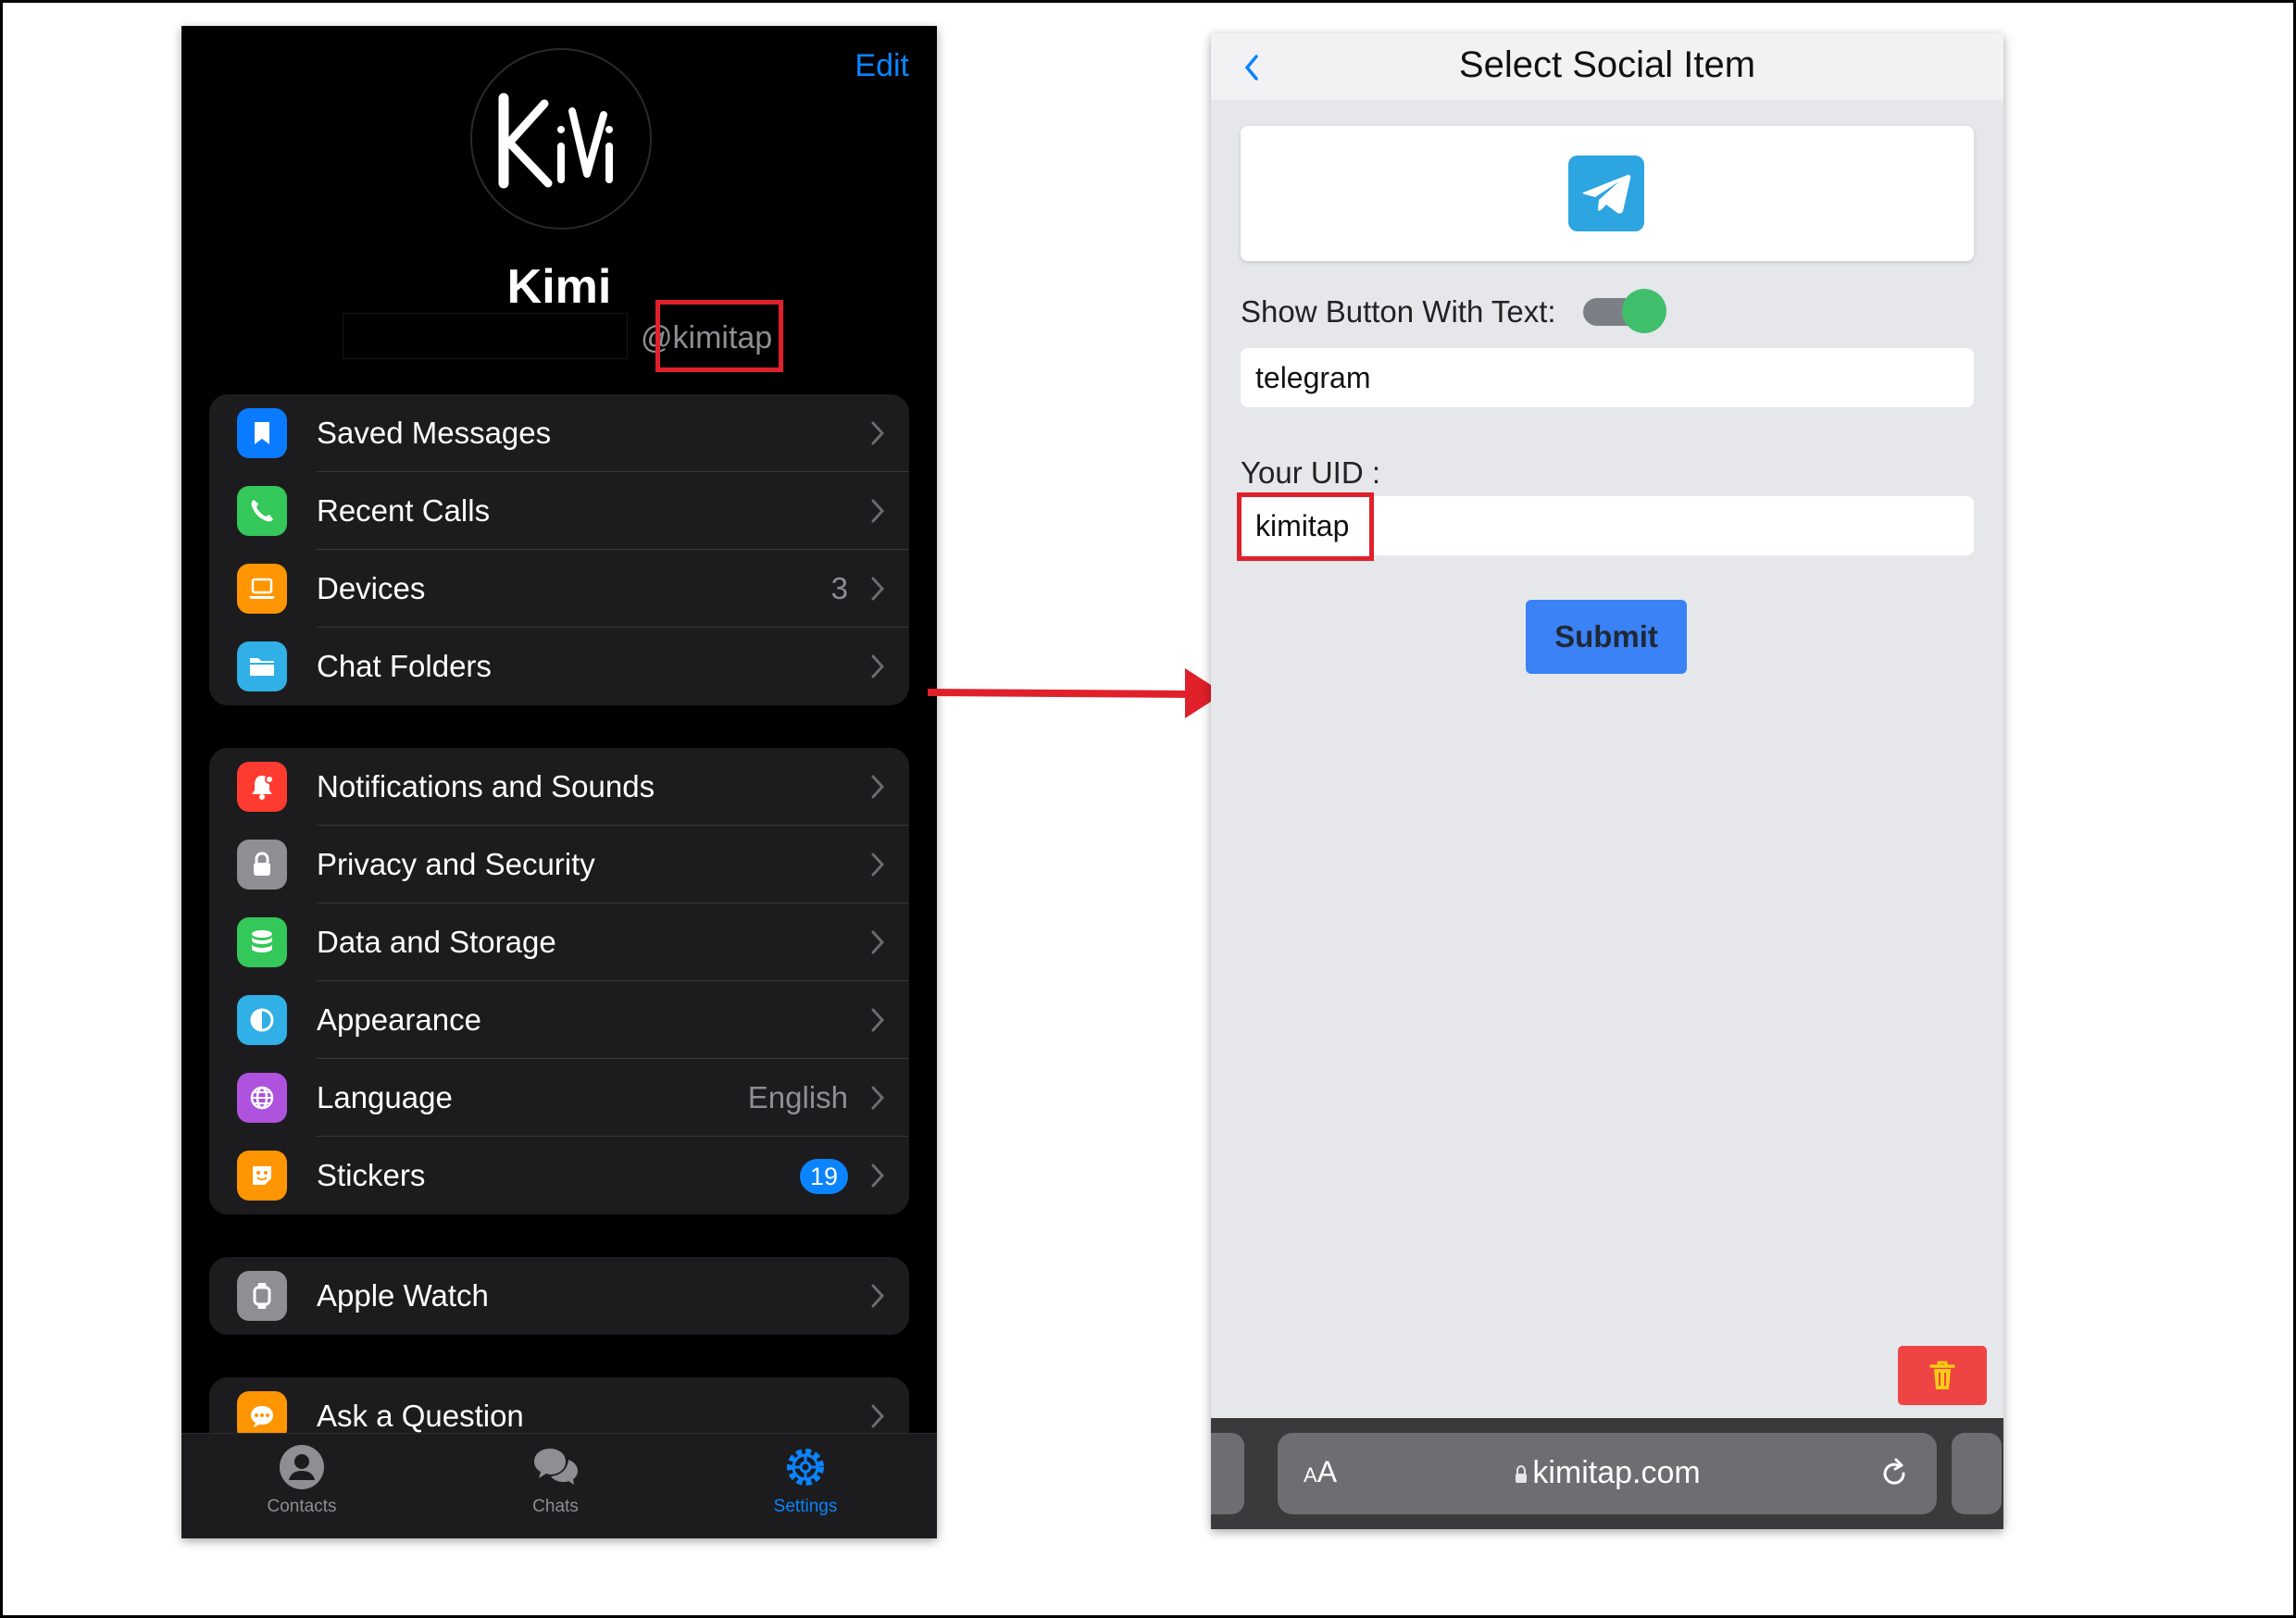 The width and height of the screenshot is (2296, 1618). I want to click on phone-icon, so click(262, 511).